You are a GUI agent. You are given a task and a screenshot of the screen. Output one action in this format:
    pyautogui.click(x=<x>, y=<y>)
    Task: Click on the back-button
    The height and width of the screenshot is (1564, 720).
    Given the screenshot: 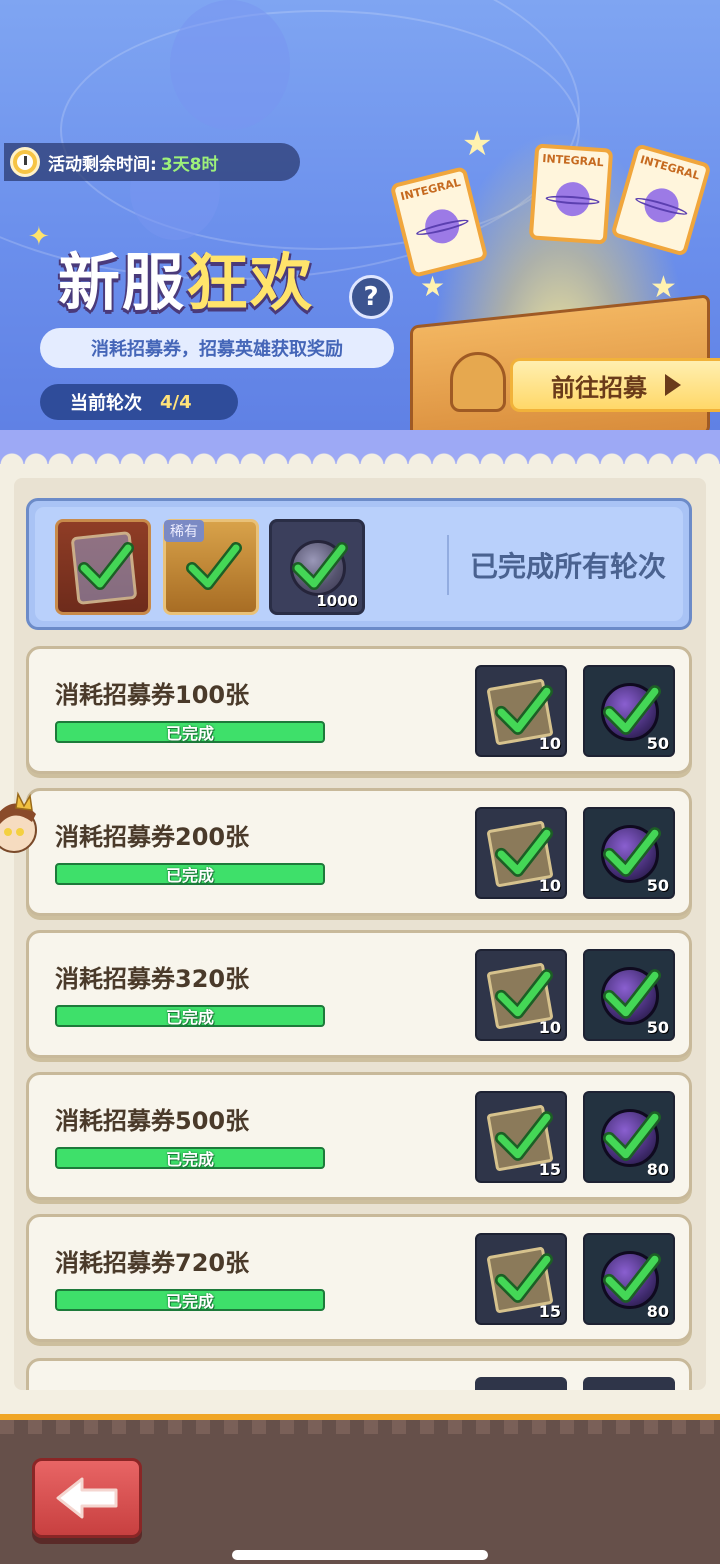 What is the action you would take?
    pyautogui.click(x=87, y=1498)
    